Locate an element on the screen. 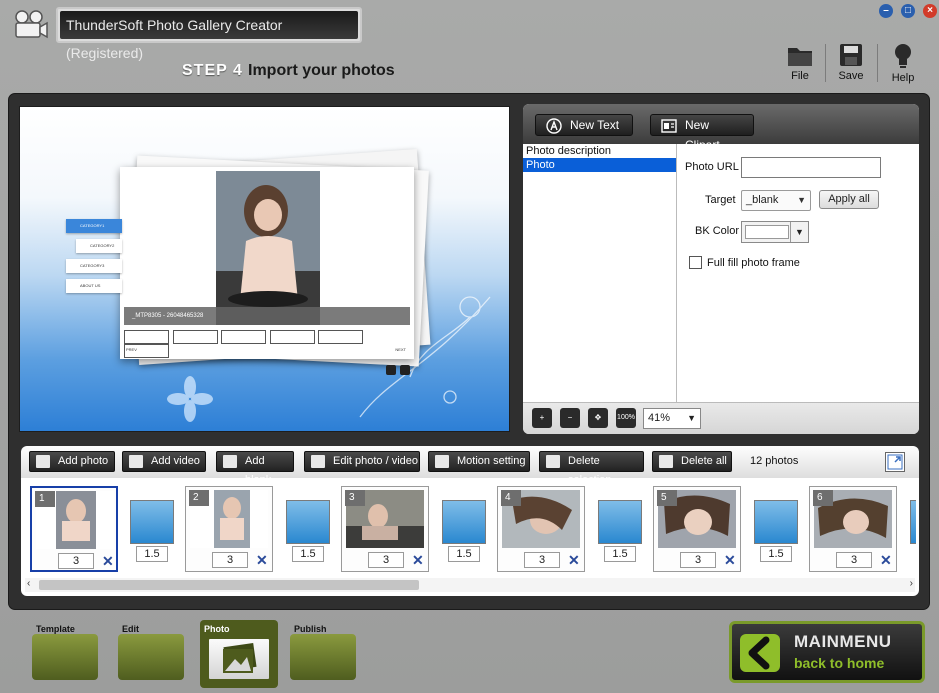  tab-template: Template is located at coordinates (65, 651).